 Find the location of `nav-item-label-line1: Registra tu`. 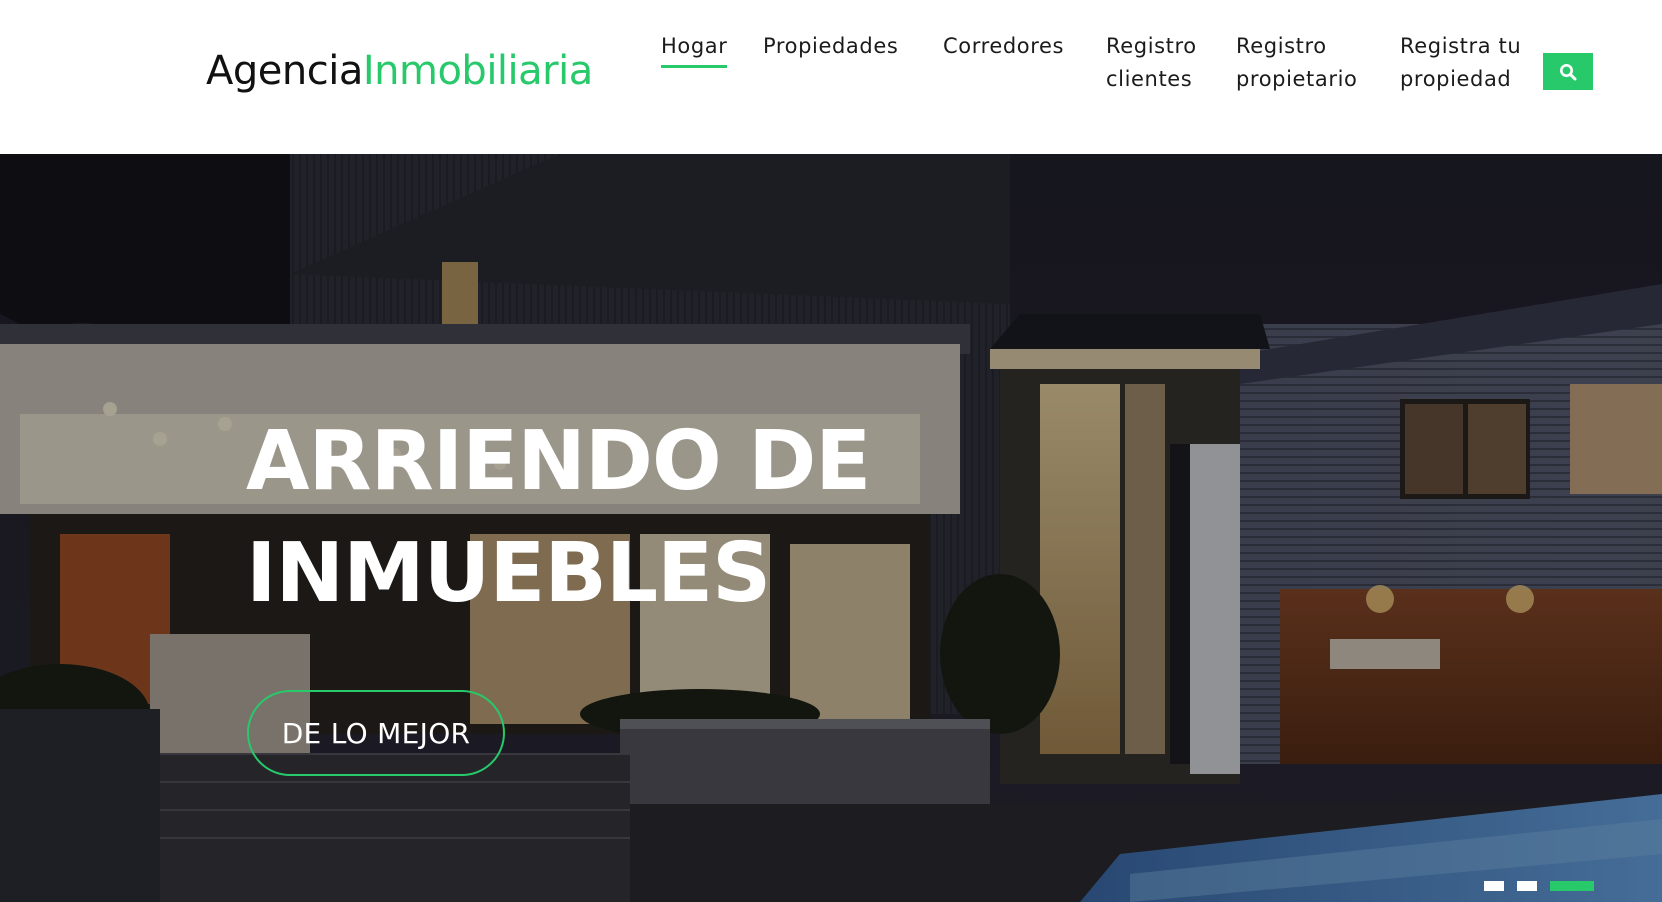

nav-item-label-line1: Registra tu is located at coordinates (1461, 46).